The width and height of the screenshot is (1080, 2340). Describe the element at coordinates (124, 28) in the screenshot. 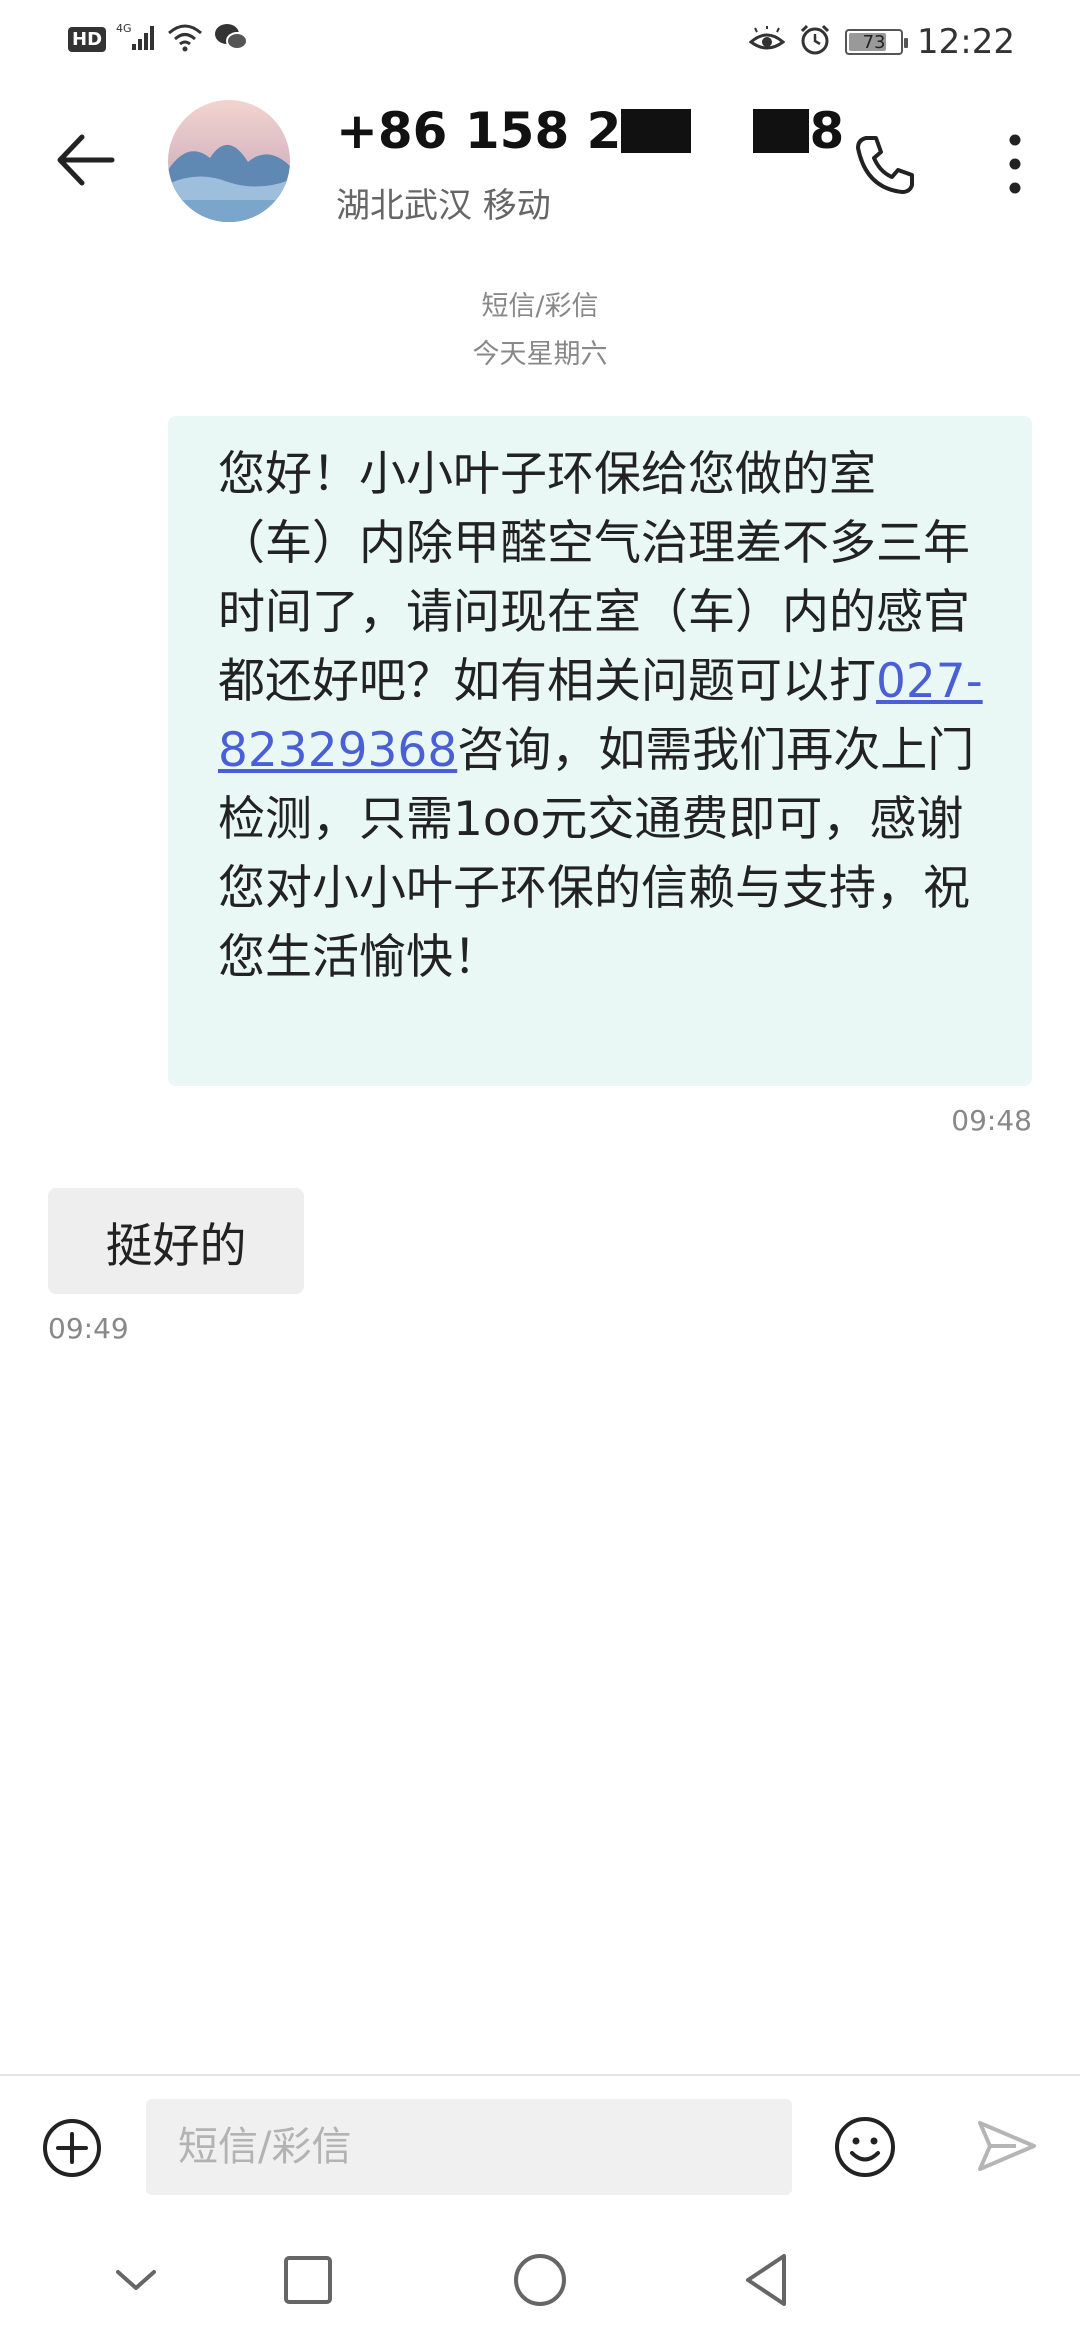

I see `network-type: 4G` at that location.